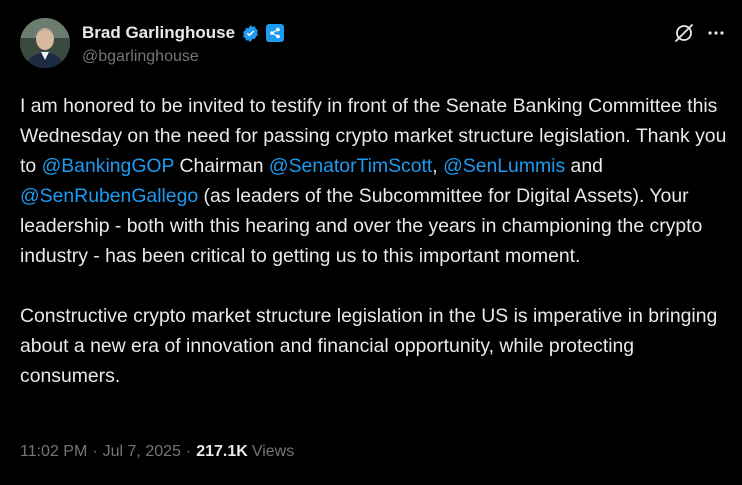 The image size is (742, 485). What do you see at coordinates (273, 451) in the screenshot?
I see `views-label: Views` at bounding box center [273, 451].